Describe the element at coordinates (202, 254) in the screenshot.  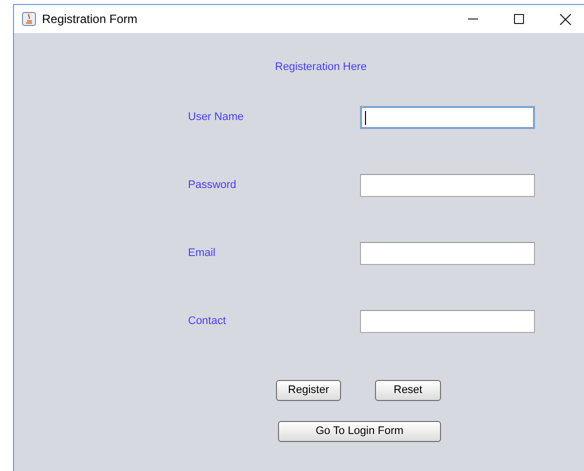
I see `field-label: Email` at that location.